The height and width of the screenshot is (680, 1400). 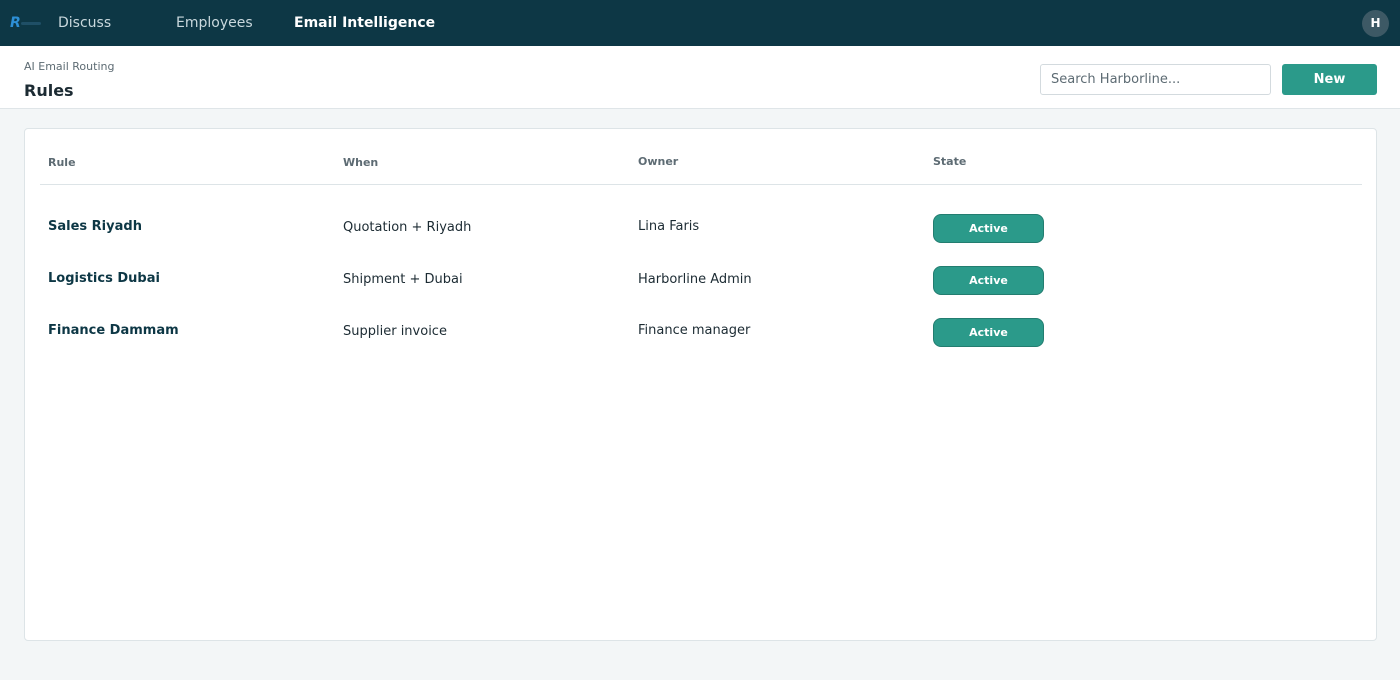 What do you see at coordinates (360, 162) in the screenshot?
I see `column-header-when: When` at bounding box center [360, 162].